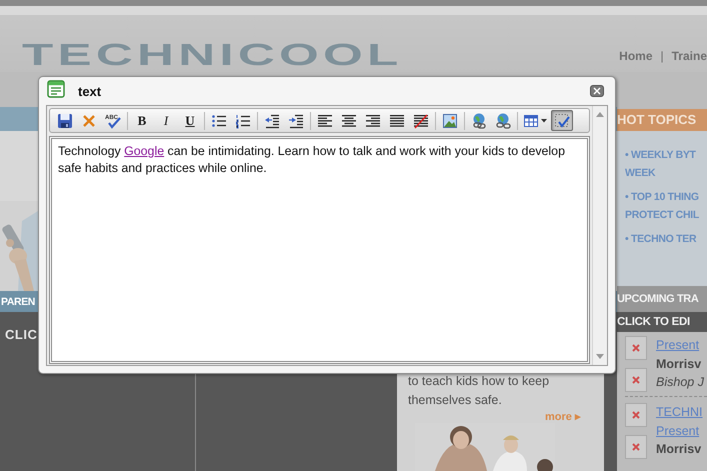  I want to click on more-link: more ▸, so click(563, 417).